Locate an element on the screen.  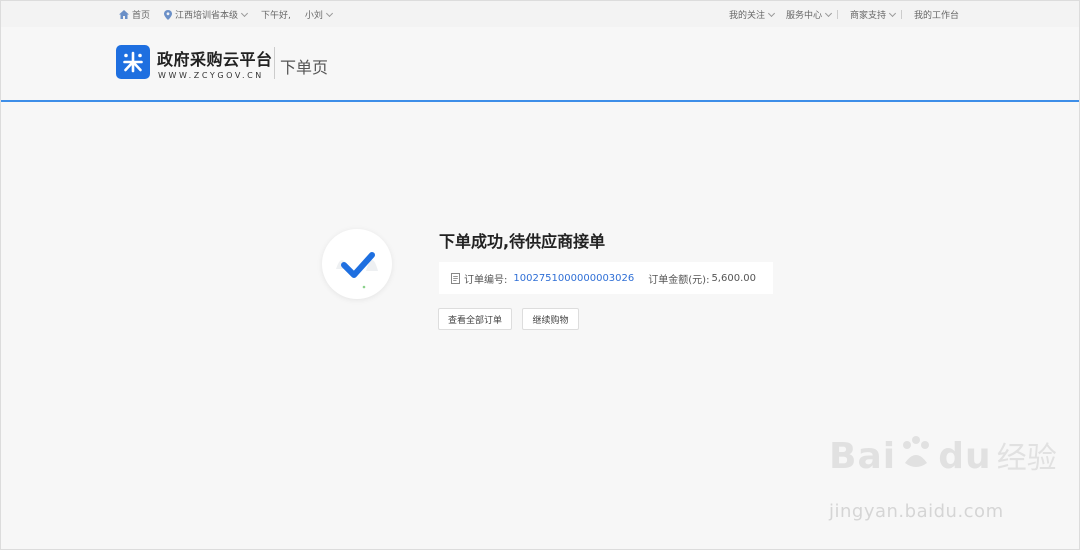
location-pin-icon is located at coordinates (168, 14).